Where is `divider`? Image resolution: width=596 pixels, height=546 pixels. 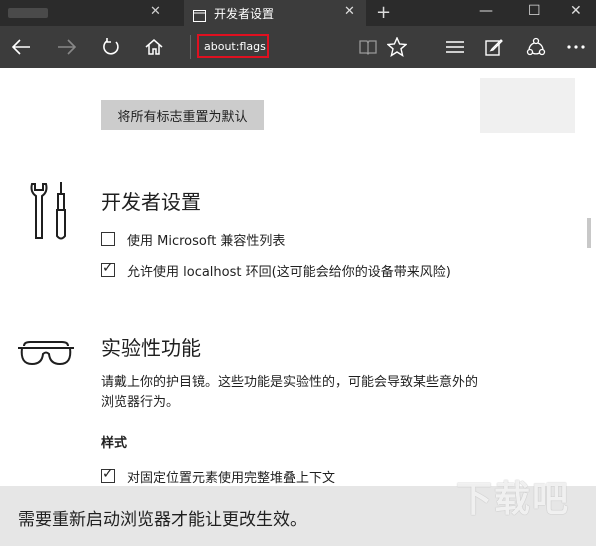
divider is located at coordinates (190, 47).